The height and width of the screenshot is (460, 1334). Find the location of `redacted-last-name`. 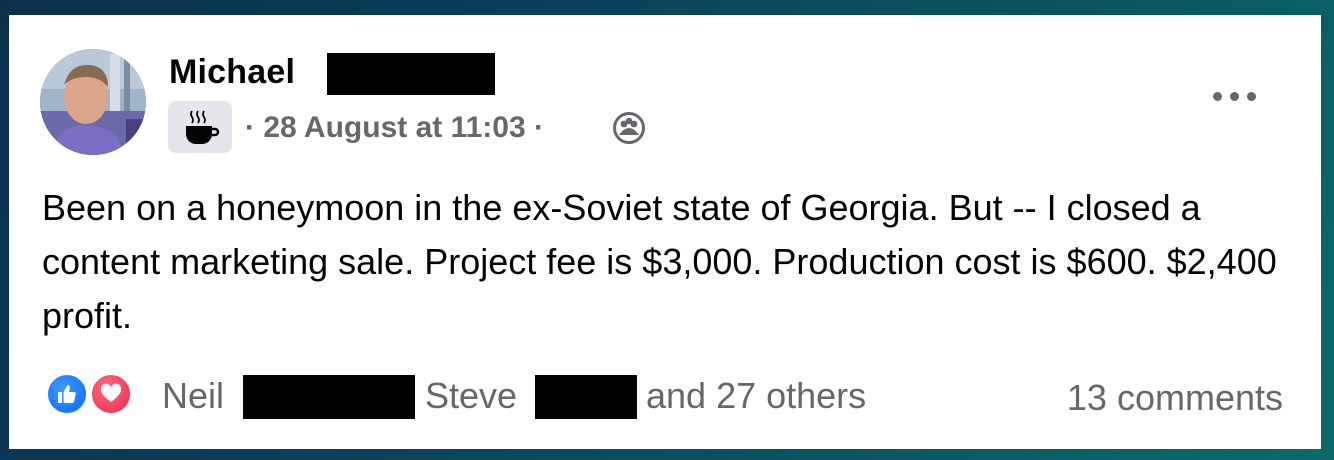

redacted-last-name is located at coordinates (411, 74).